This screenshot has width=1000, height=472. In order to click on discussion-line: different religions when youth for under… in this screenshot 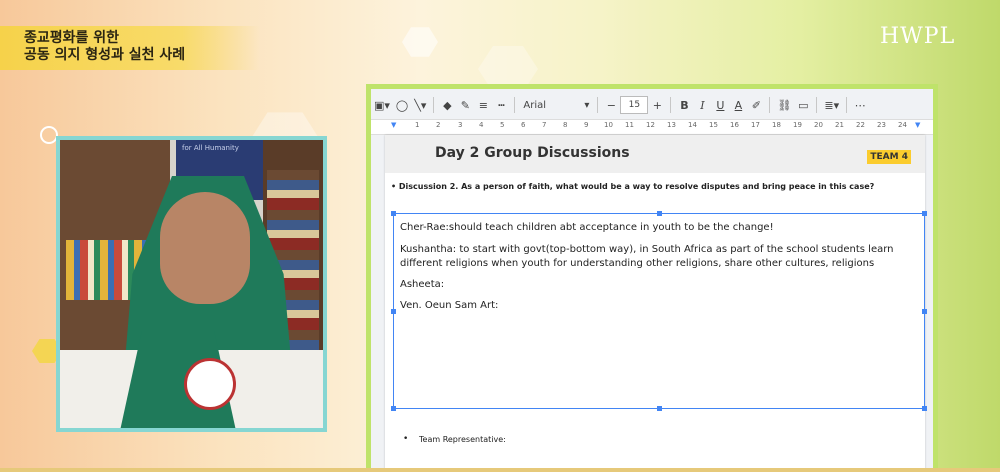, I will do `click(637, 263)`.